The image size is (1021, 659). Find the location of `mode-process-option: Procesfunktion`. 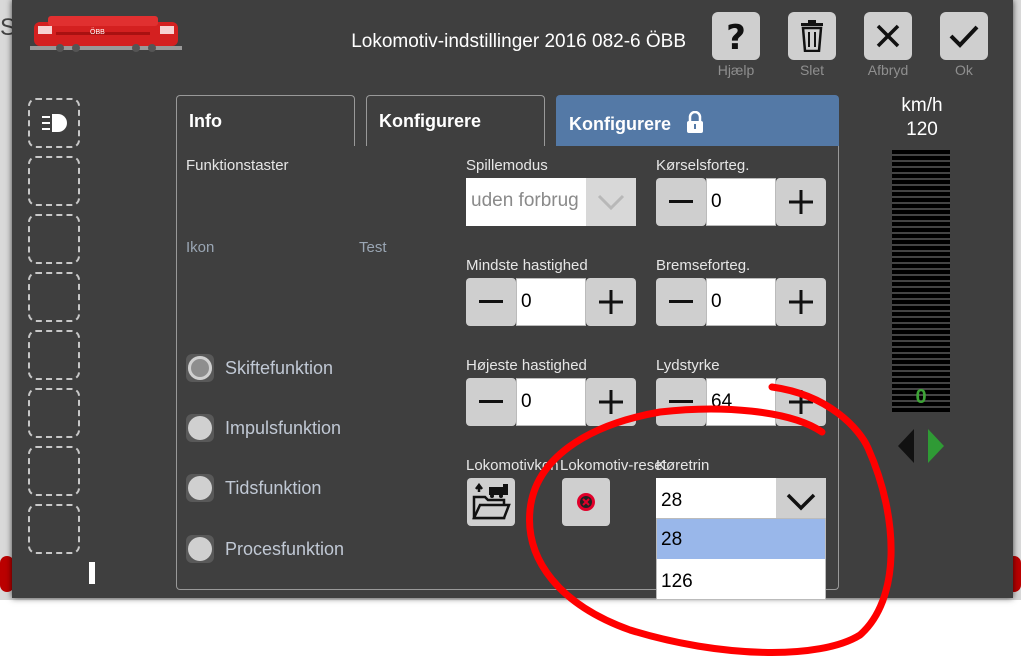

mode-process-option: Procesfunktion is located at coordinates (265, 549).